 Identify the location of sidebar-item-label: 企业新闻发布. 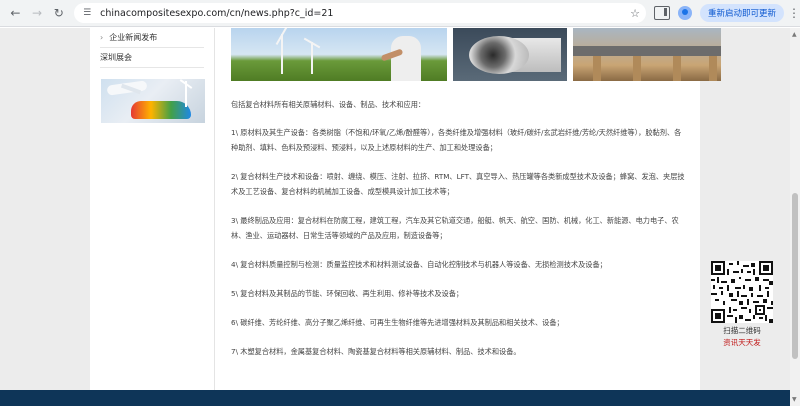
(133, 37).